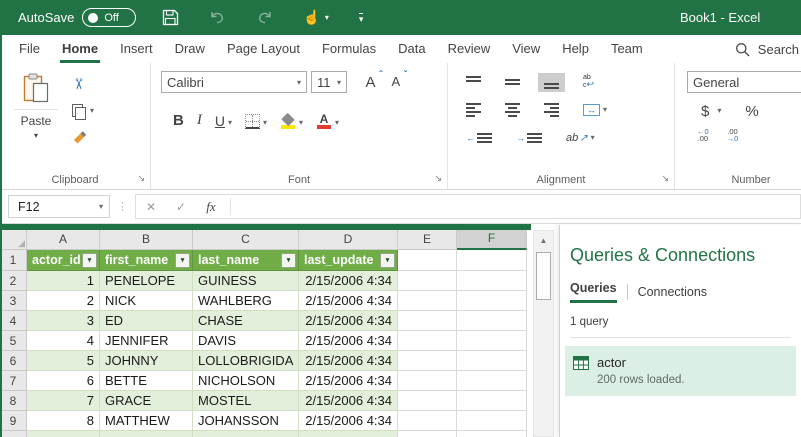  What do you see at coordinates (141, 178) in the screenshot?
I see `clipboard-dialog-launcher: ↘` at bounding box center [141, 178].